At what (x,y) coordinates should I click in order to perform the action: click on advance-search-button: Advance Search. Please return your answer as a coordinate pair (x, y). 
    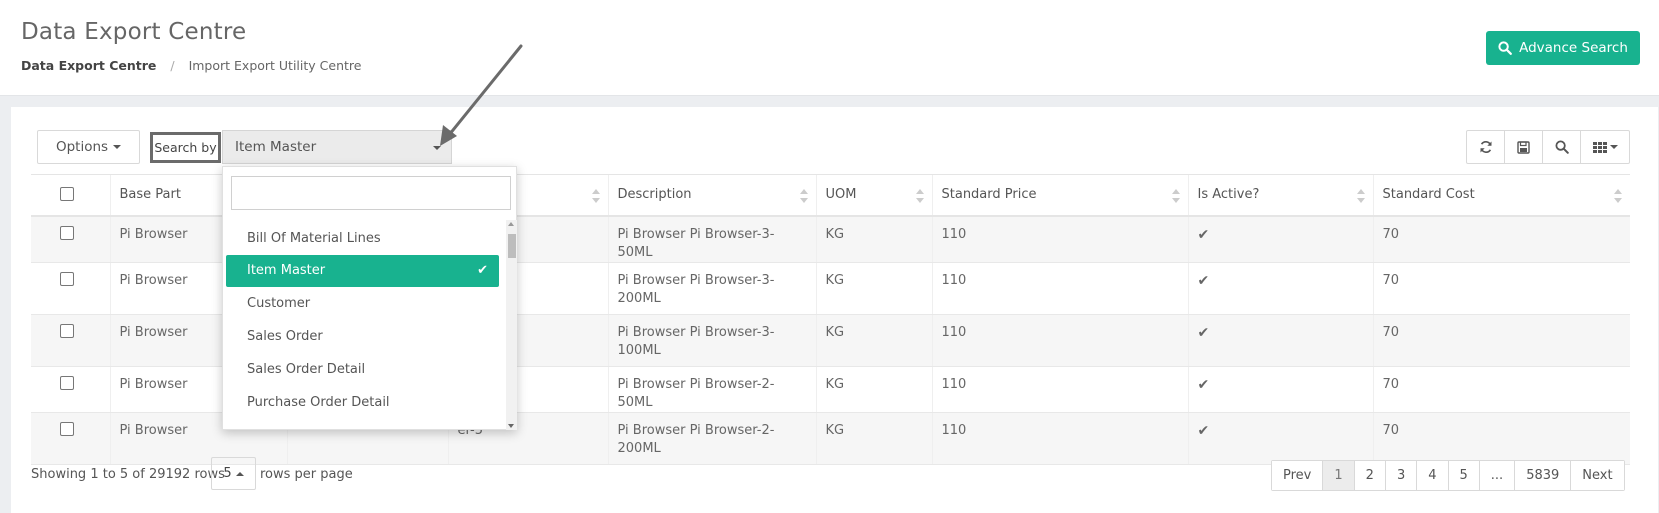
    Looking at the image, I should click on (1563, 48).